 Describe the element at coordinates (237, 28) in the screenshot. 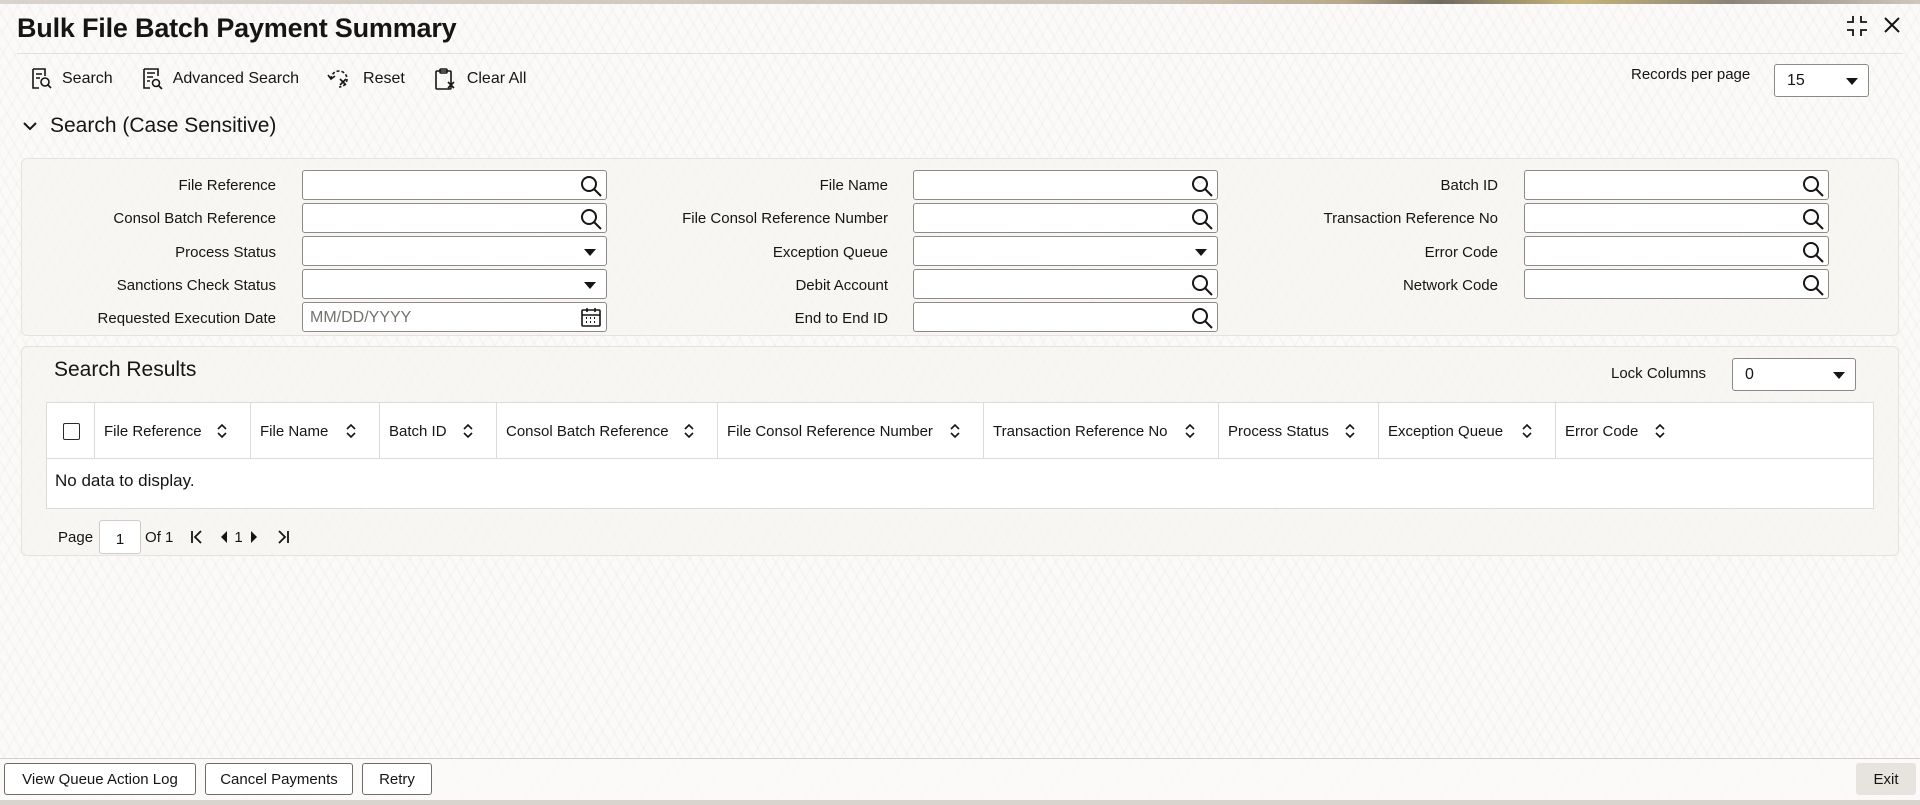

I see `page-title: Bulk File Batch Payment Summary` at that location.